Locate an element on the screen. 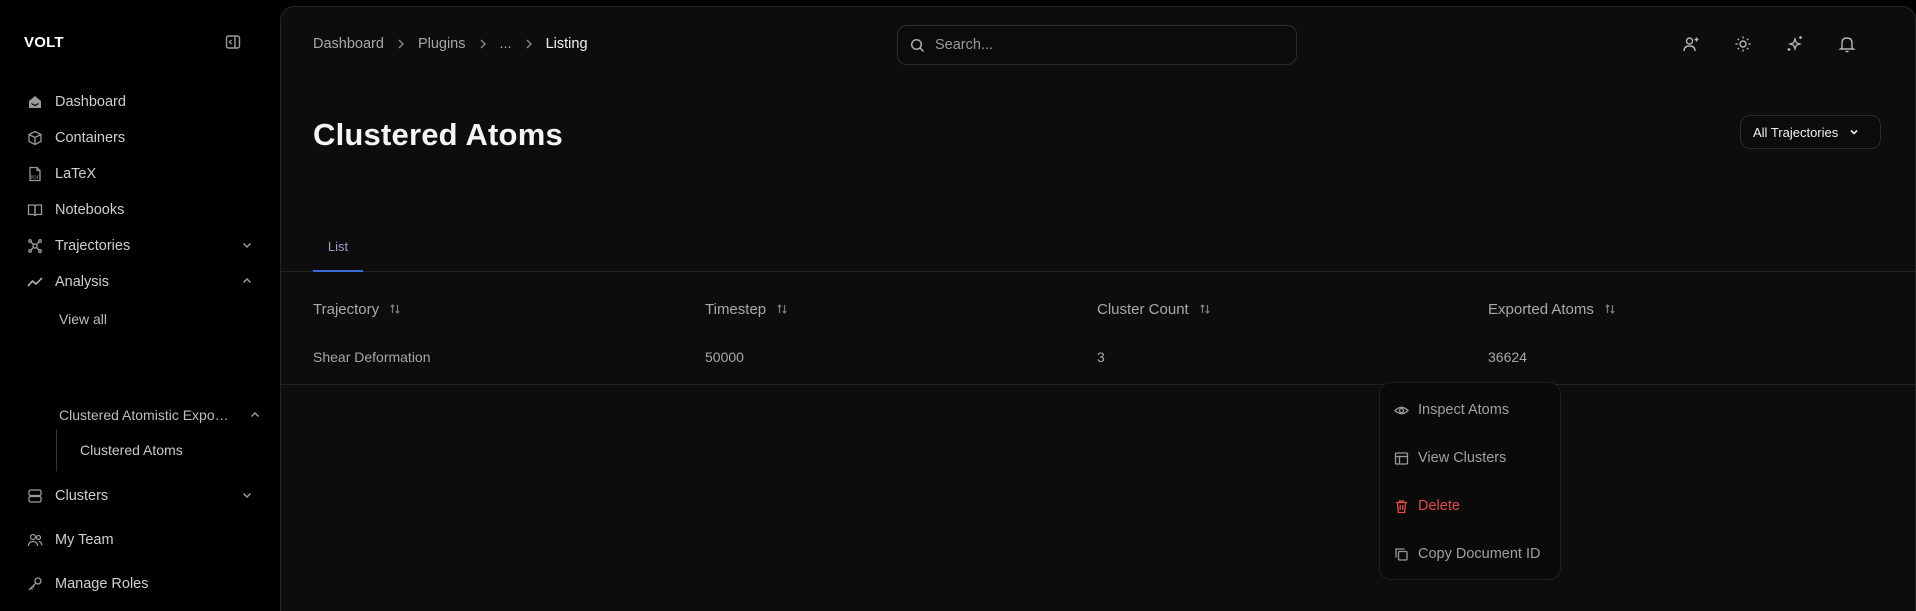  sidebar-subitem-clustered-atoms: Clustered Atoms is located at coordinates (156, 450).